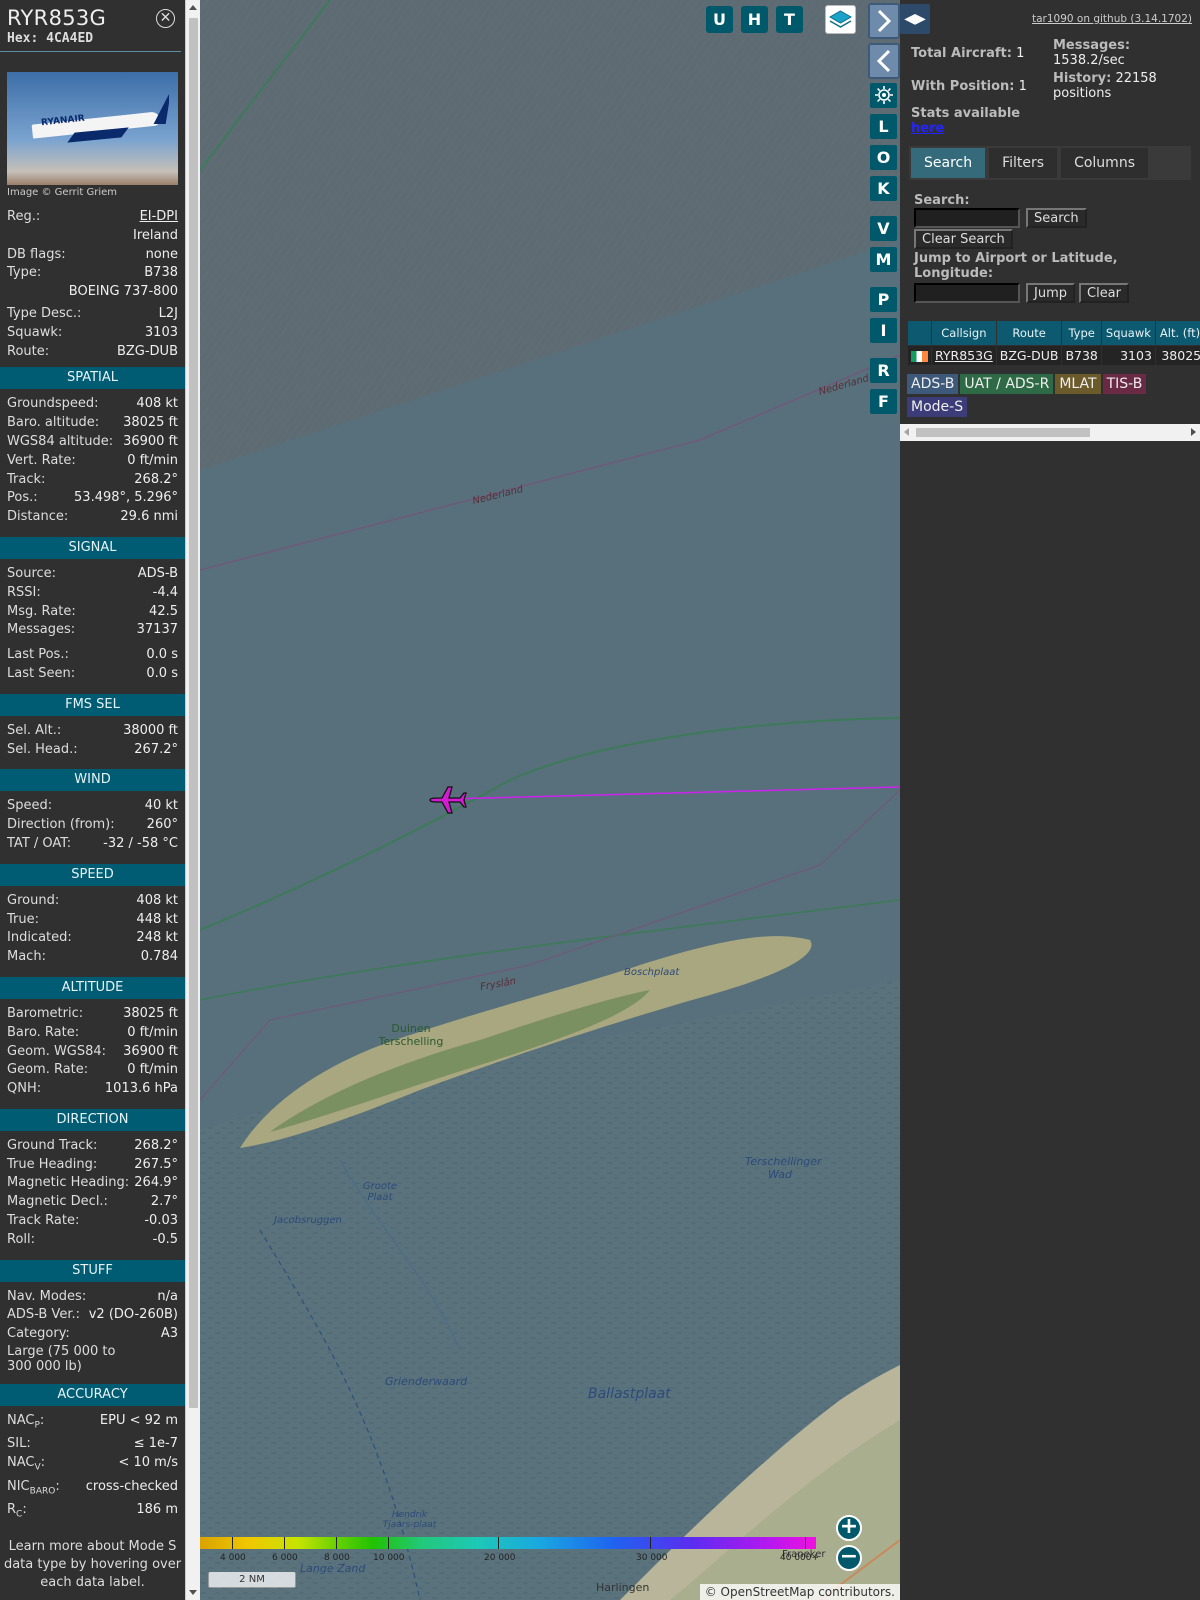  What do you see at coordinates (1050, 293) in the screenshot?
I see `jump-button: Jump` at bounding box center [1050, 293].